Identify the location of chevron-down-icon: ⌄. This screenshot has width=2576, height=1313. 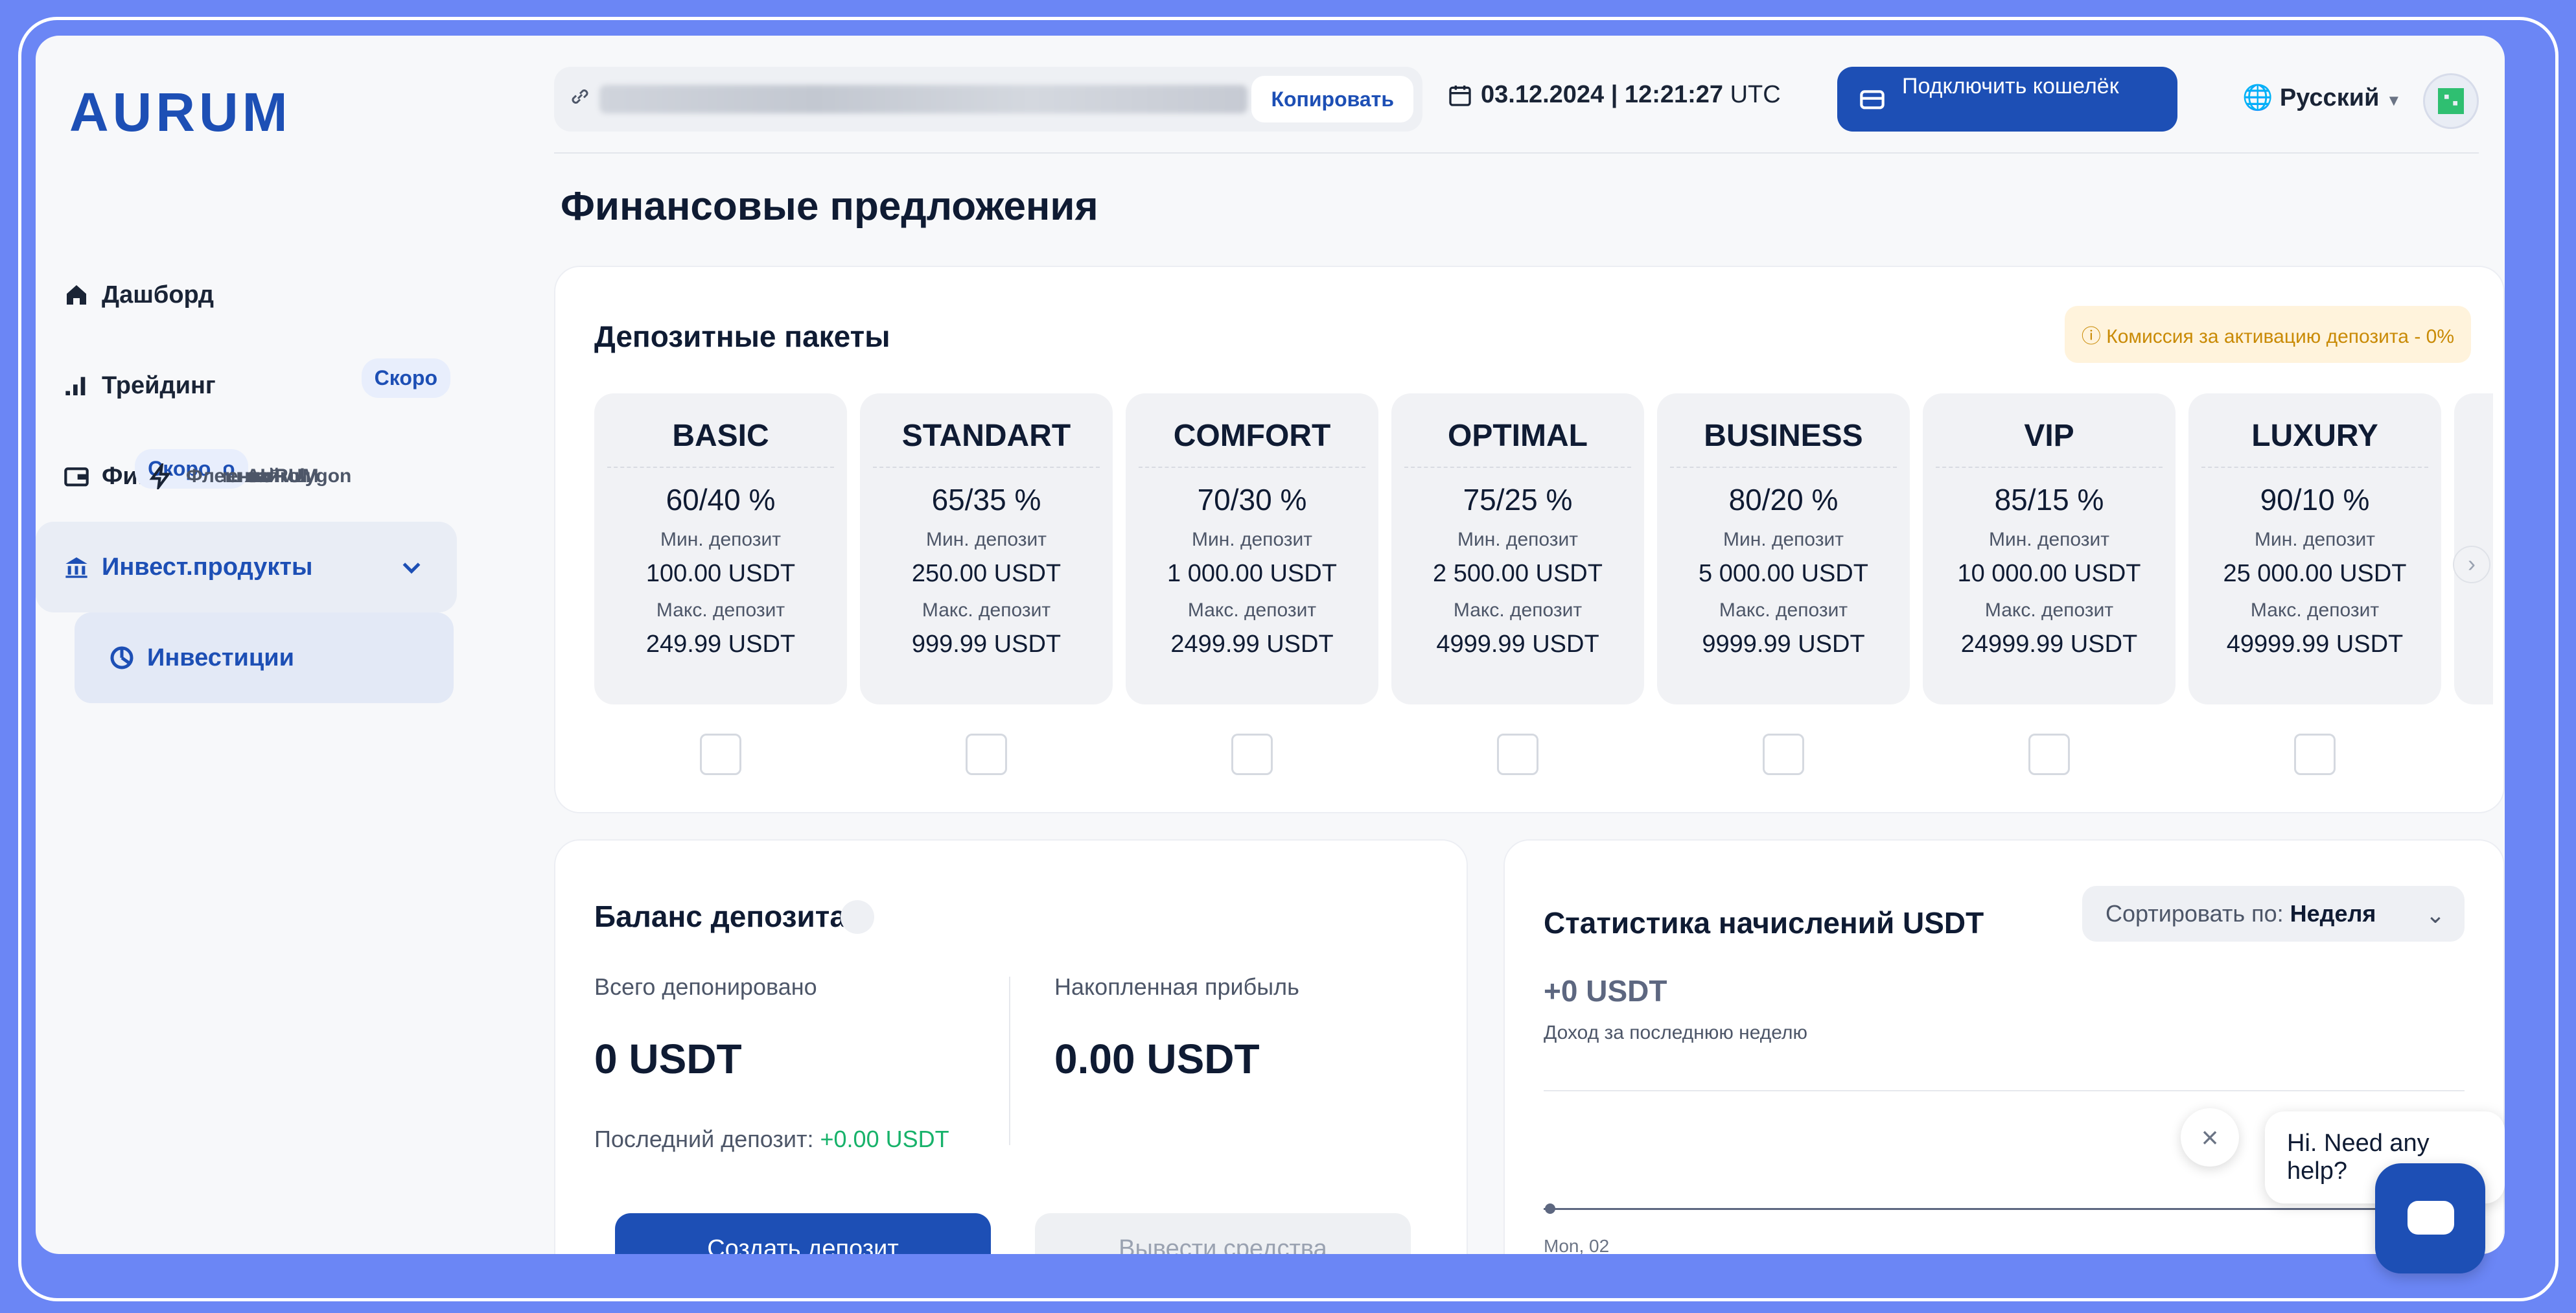
(2435, 915).